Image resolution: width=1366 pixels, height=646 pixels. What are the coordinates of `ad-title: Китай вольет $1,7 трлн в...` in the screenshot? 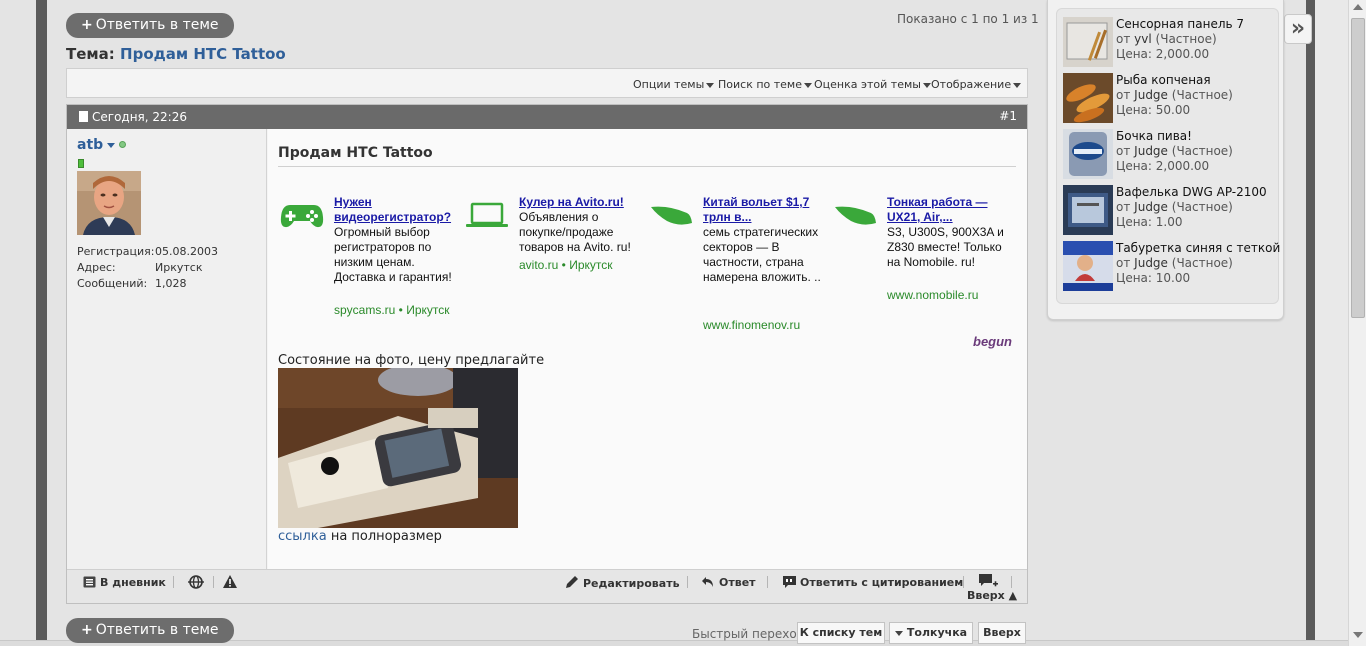 It's located at (763, 210).